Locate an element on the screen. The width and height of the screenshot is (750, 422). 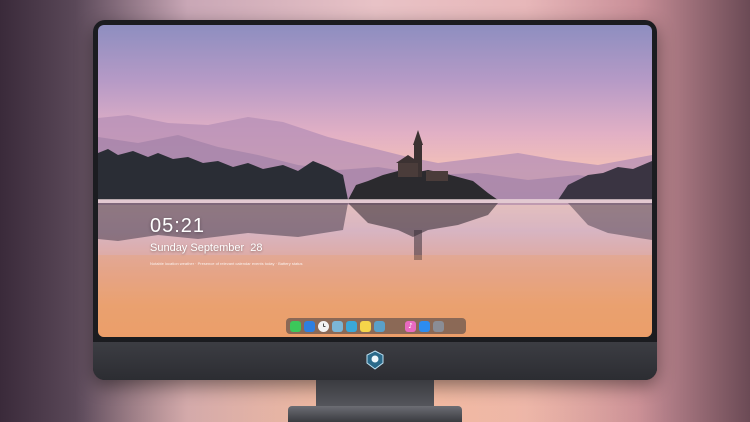
monitor-chin is located at coordinates (375, 361).